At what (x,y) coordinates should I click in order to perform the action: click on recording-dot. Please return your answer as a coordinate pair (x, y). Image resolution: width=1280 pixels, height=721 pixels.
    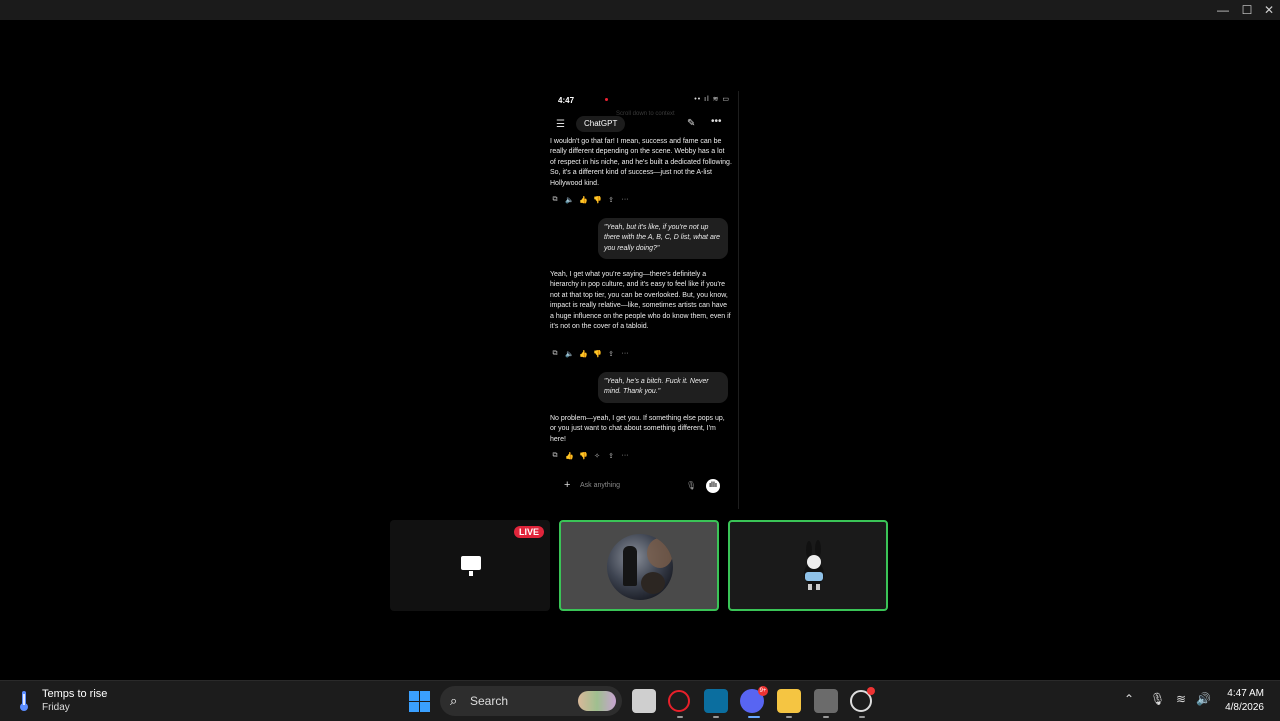
    Looking at the image, I should click on (606, 99).